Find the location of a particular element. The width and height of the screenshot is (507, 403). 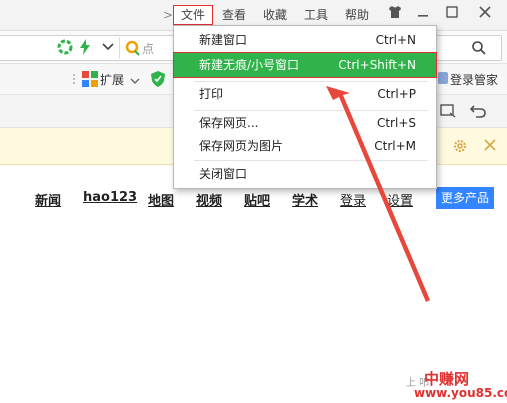

menu-item-label: 保存网页为图片 is located at coordinates (241, 146).